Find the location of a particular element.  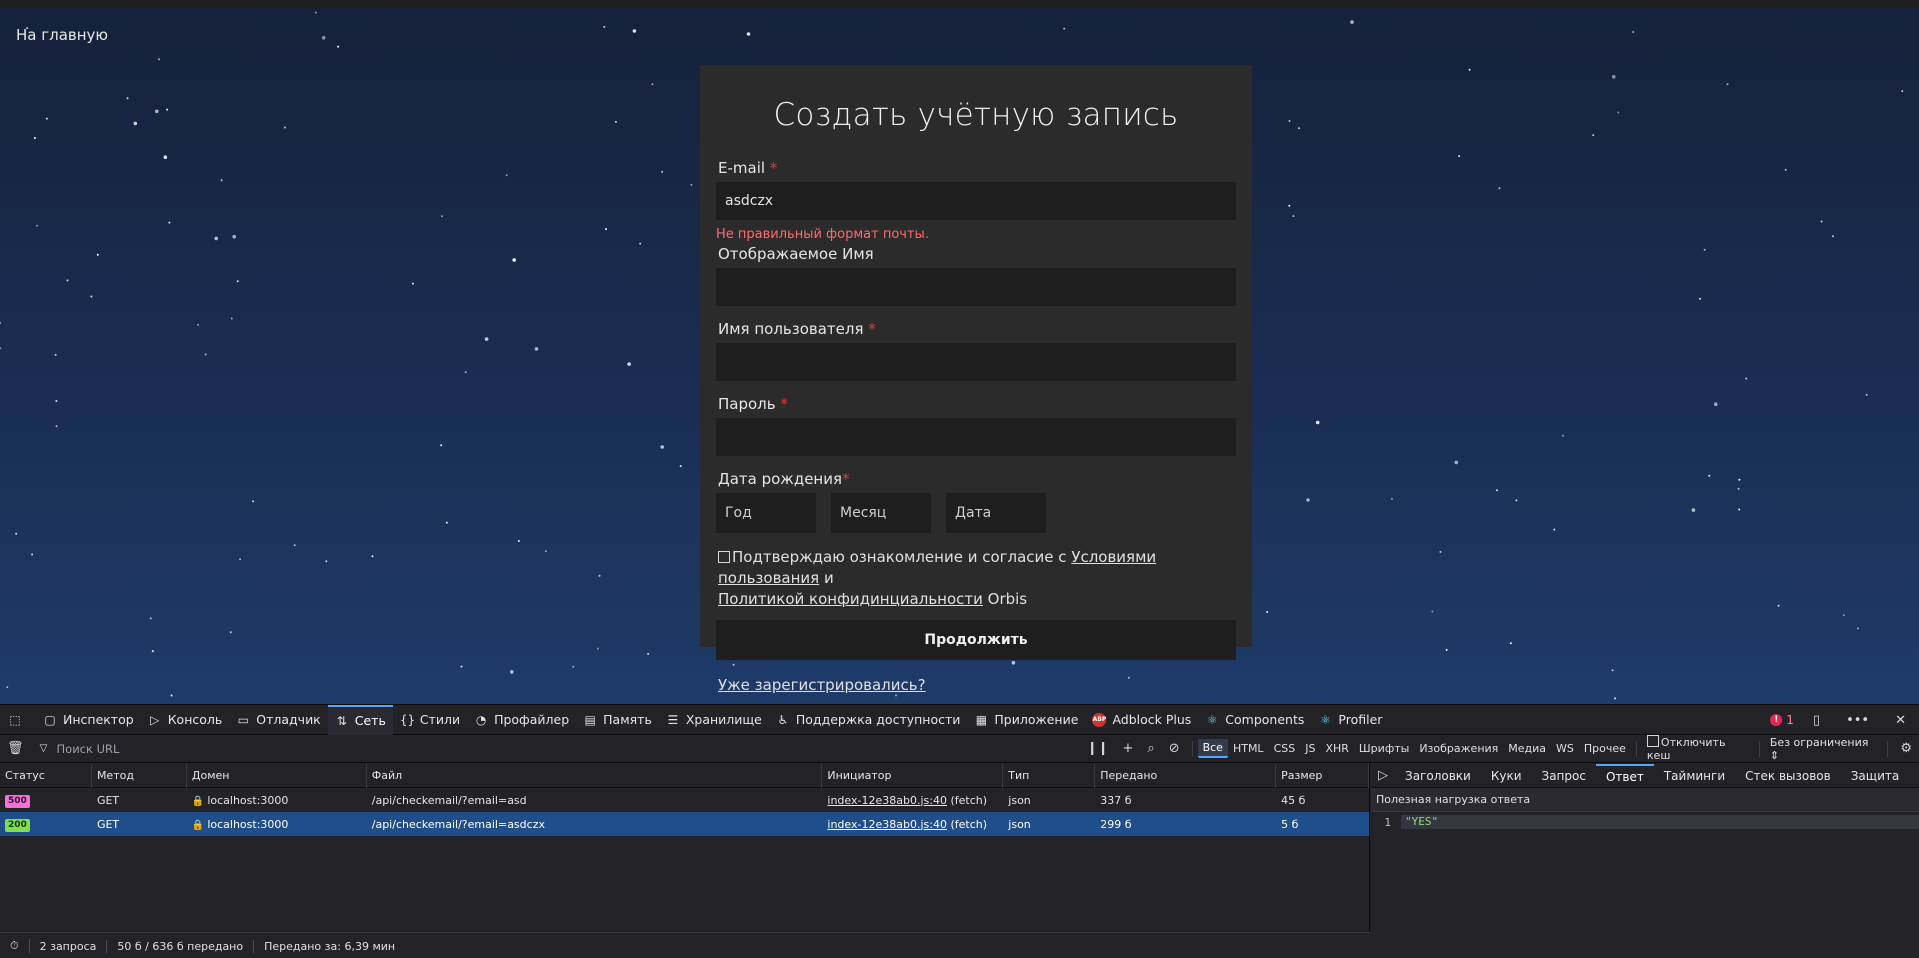

consent-checkbox is located at coordinates (724, 557).